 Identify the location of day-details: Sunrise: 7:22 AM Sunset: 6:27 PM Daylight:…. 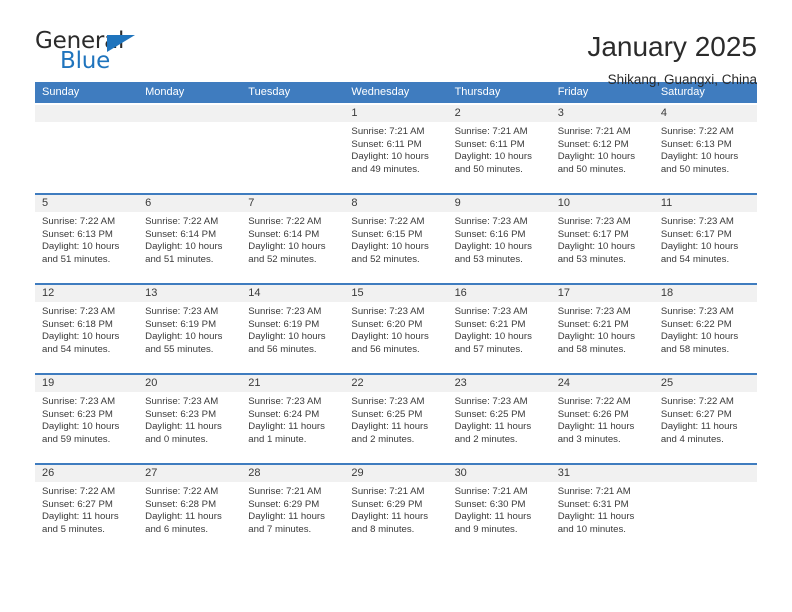
(705, 419).